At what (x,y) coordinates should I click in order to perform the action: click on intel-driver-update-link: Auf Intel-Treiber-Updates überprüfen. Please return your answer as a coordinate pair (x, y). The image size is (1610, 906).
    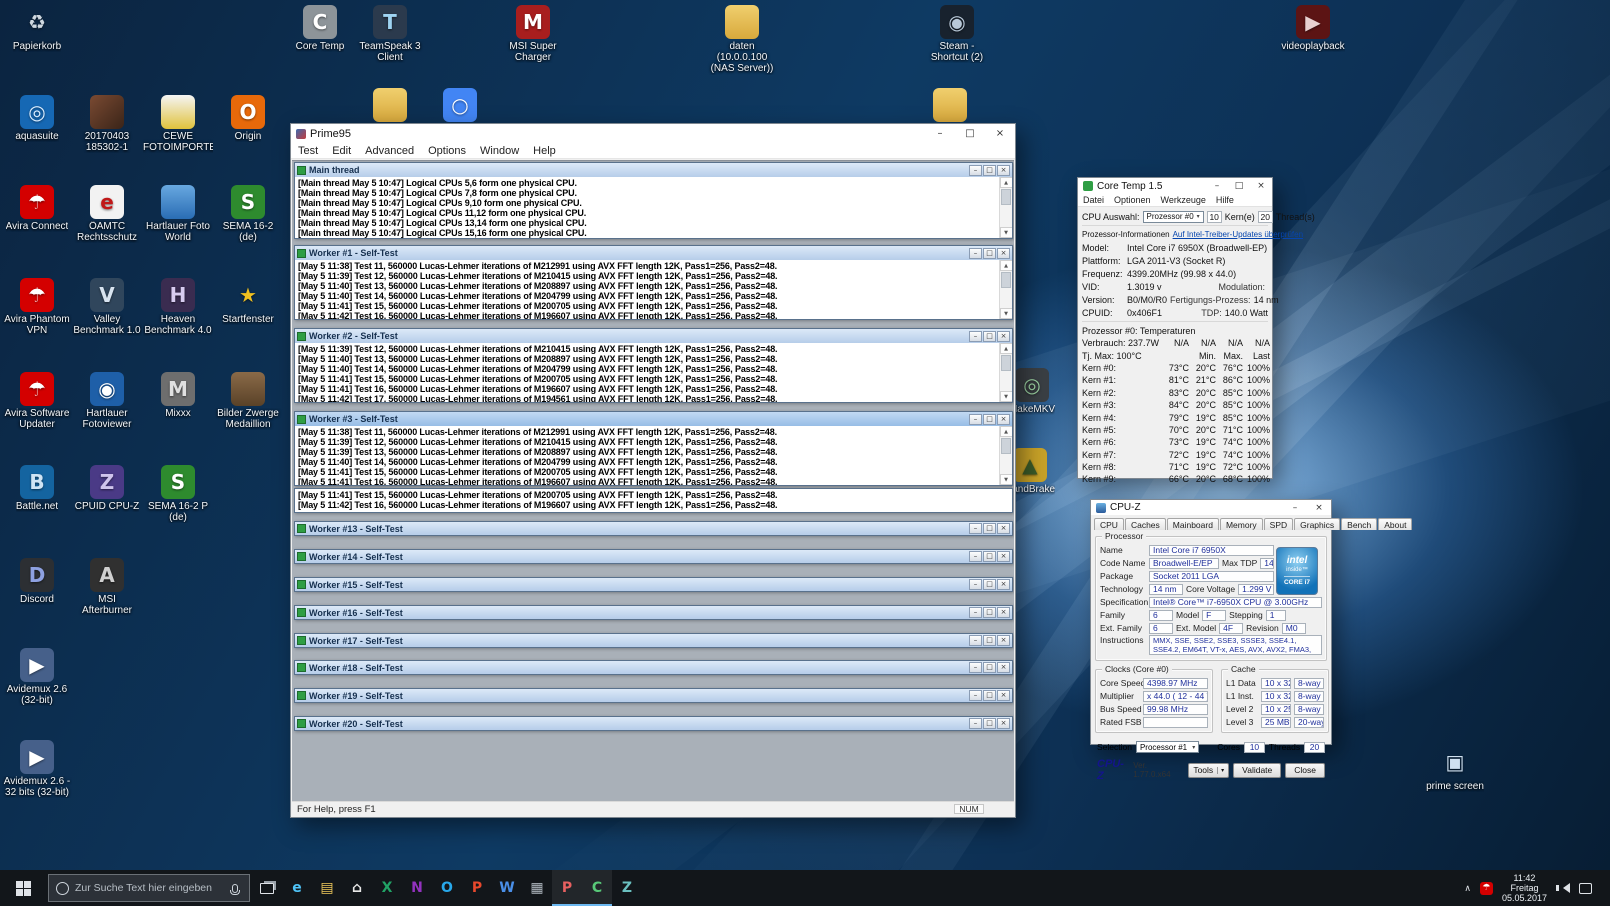
    Looking at the image, I should click on (1238, 234).